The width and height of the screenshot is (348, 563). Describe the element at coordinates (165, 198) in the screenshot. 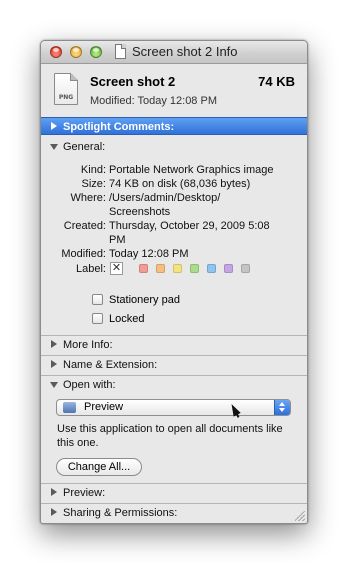

I see `where-value: /Users/admin/Desktop/` at that location.